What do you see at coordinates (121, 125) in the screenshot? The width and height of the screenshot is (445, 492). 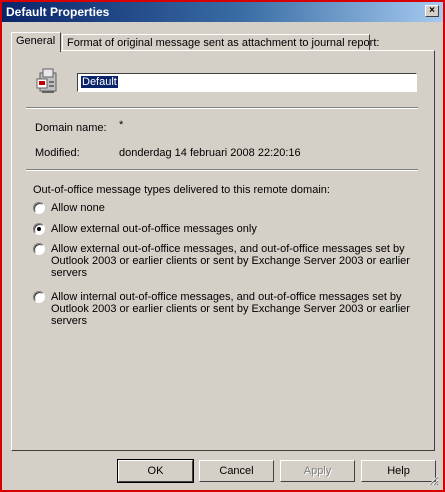 I see `domain-name-value: *` at bounding box center [121, 125].